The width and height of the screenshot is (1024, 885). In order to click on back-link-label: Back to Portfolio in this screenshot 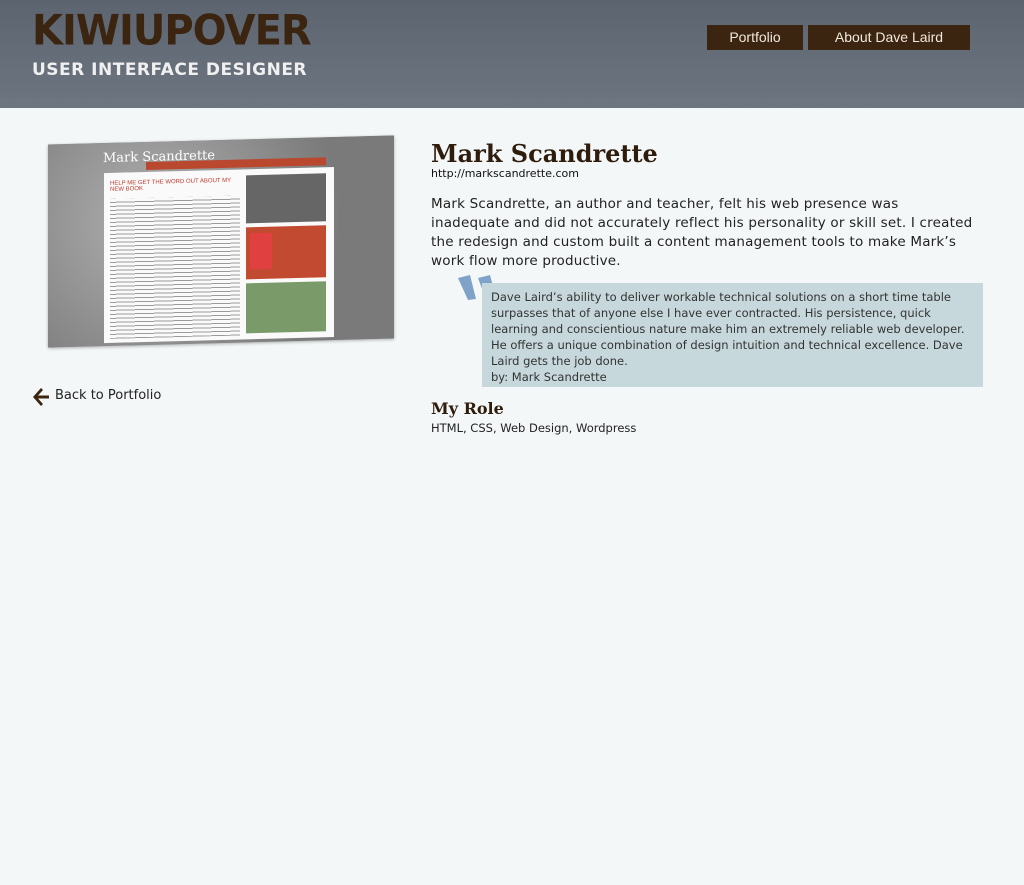, I will do `click(108, 395)`.